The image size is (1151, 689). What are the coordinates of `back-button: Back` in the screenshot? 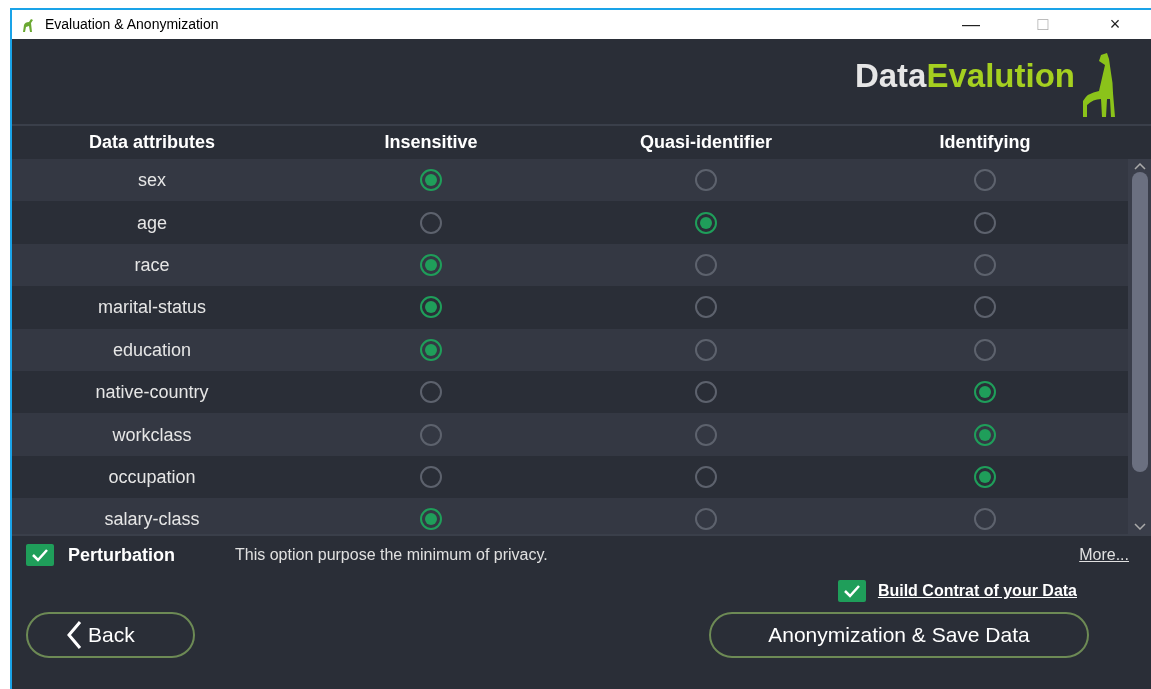 It's located at (110, 635).